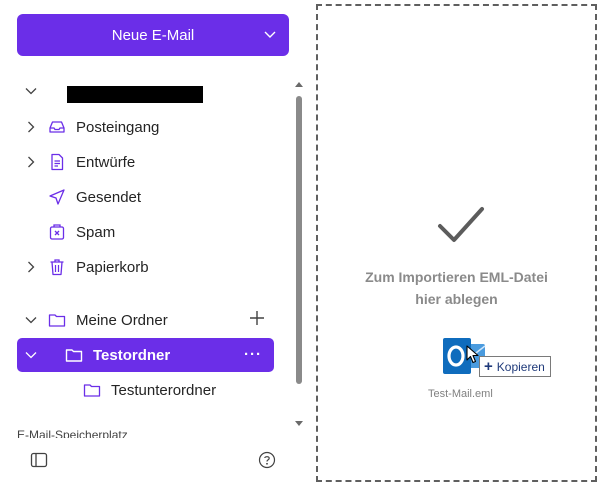 The width and height of the screenshot is (608, 488). I want to click on folder-label: Posteingang, so click(118, 127).